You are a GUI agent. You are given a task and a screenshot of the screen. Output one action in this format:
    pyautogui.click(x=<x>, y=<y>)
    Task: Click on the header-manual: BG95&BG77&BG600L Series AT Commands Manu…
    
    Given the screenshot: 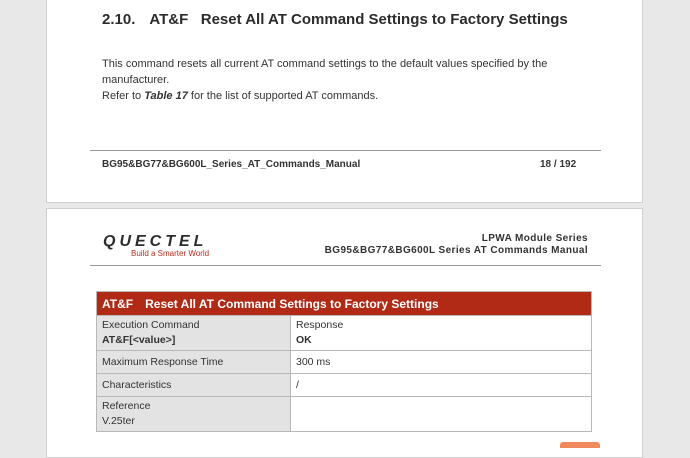 What is the action you would take?
    pyautogui.click(x=456, y=250)
    